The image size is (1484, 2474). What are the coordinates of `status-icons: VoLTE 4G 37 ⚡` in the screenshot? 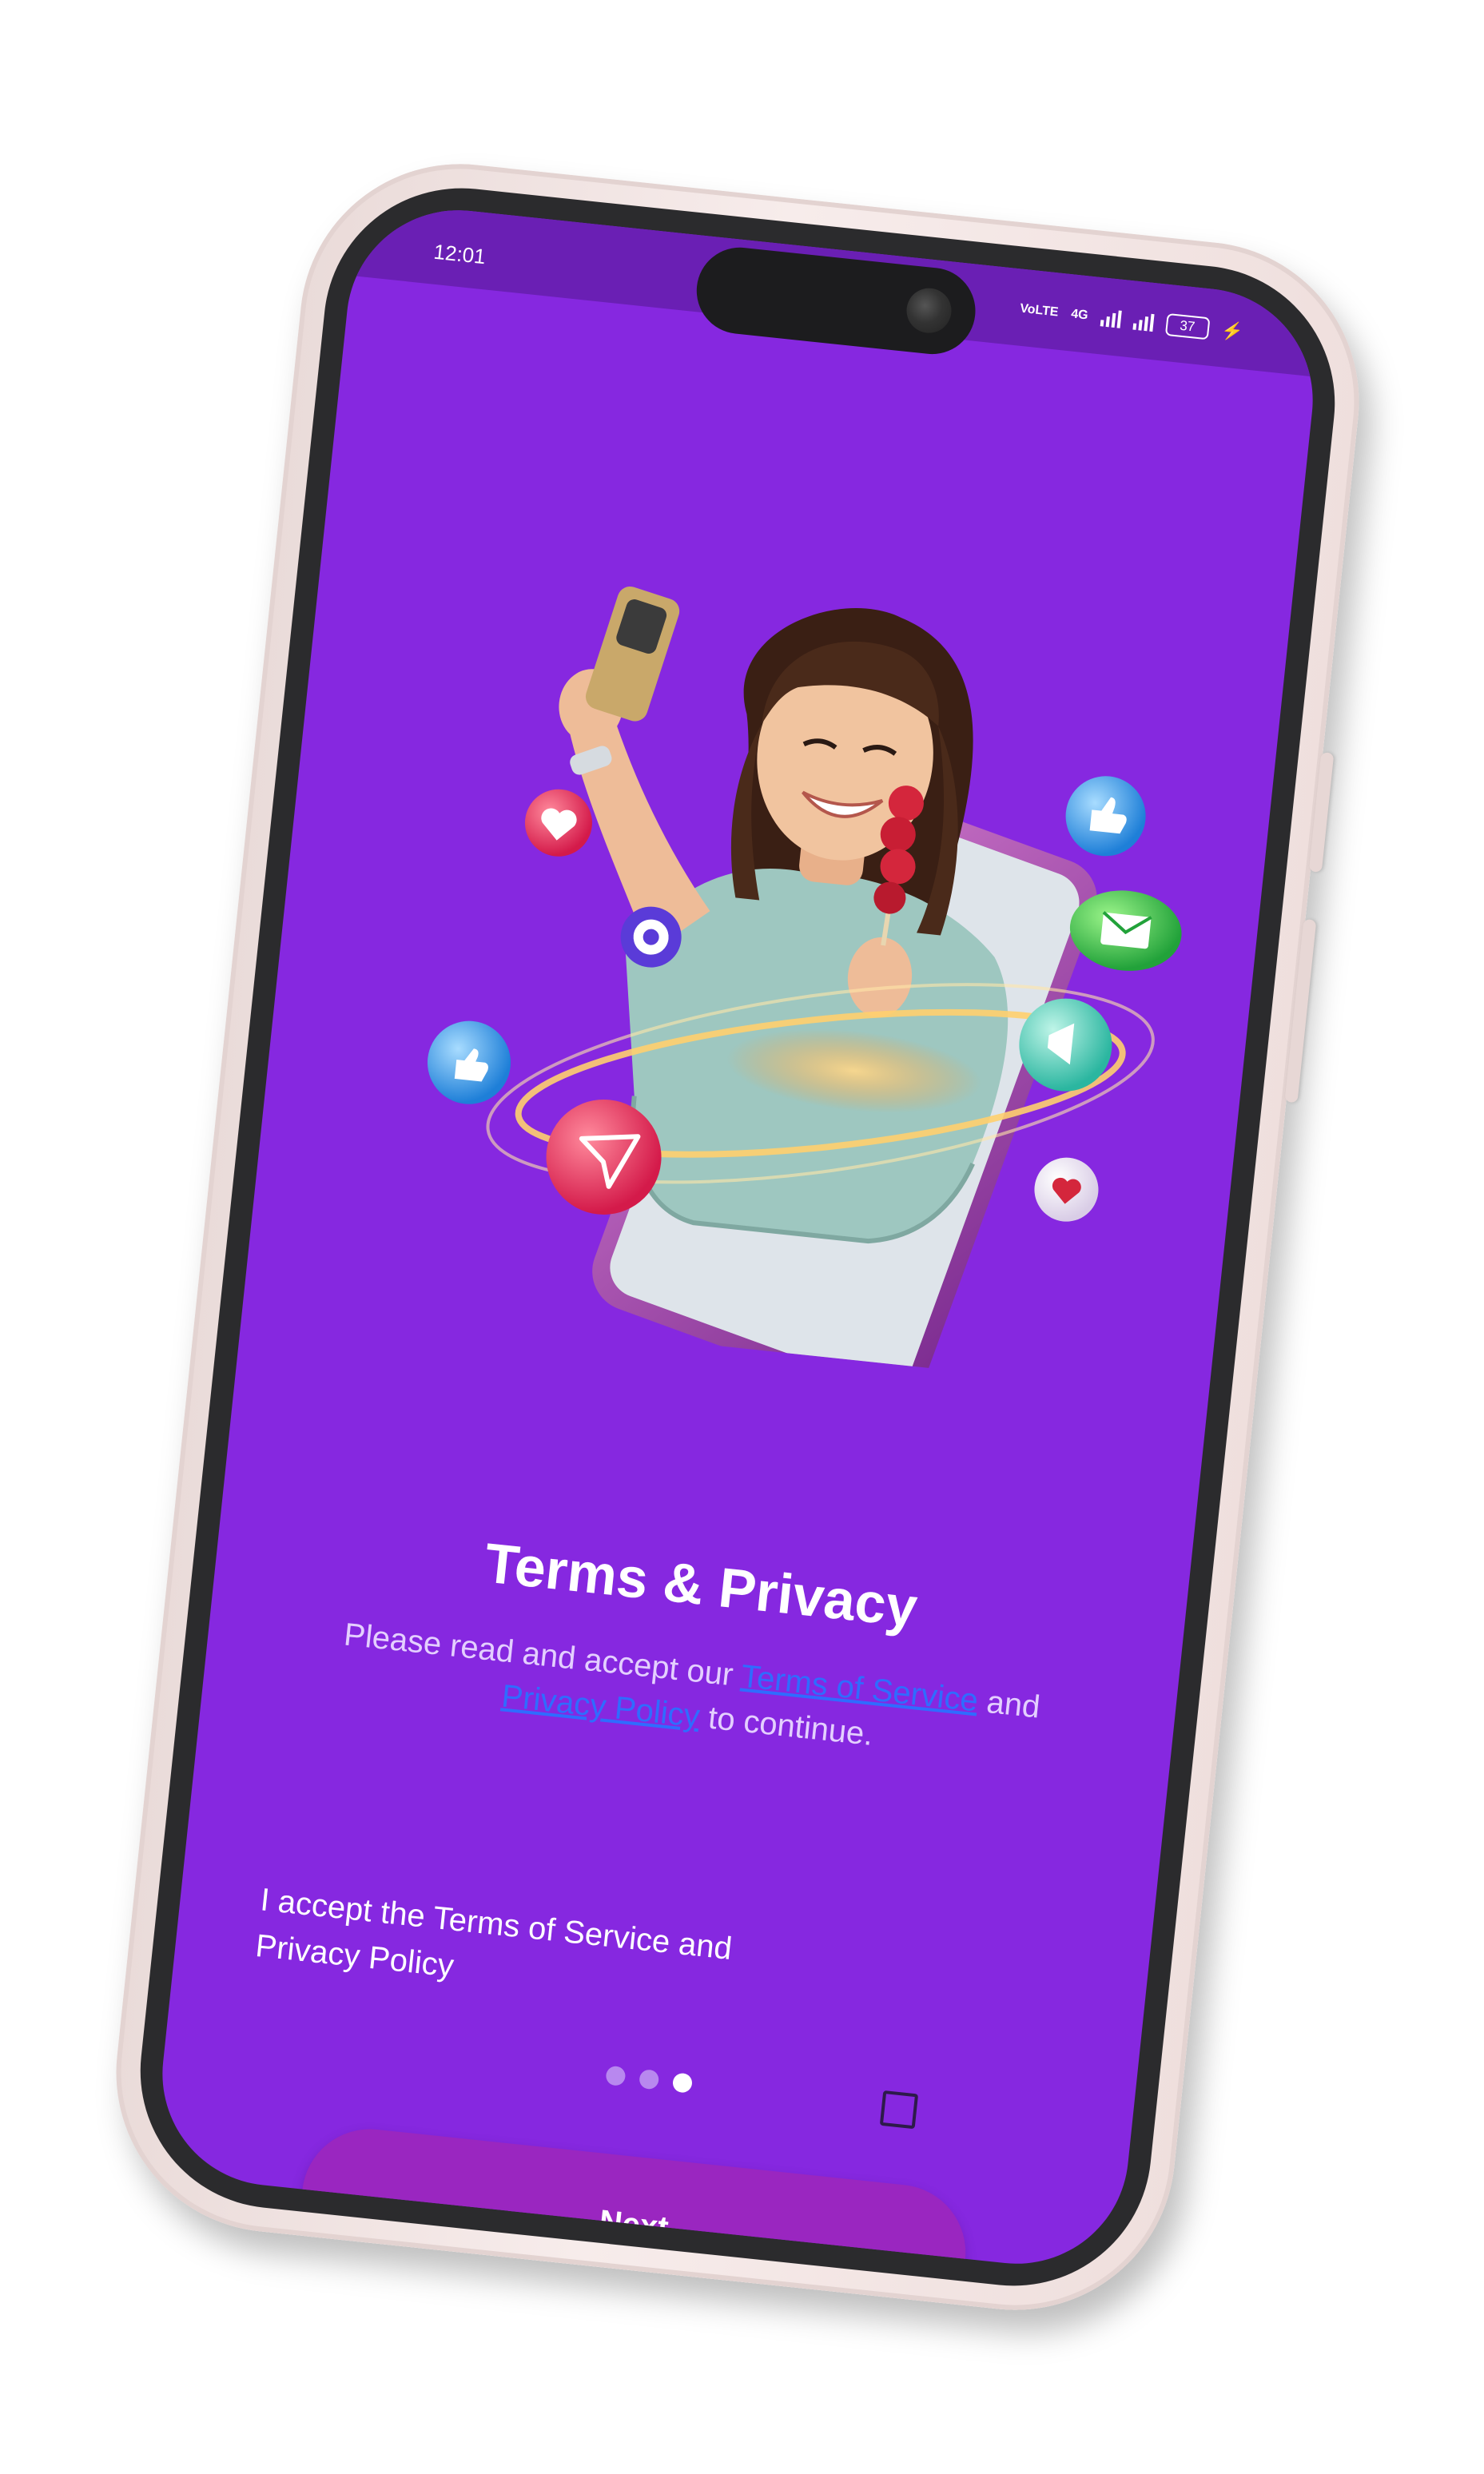 It's located at (1131, 321).